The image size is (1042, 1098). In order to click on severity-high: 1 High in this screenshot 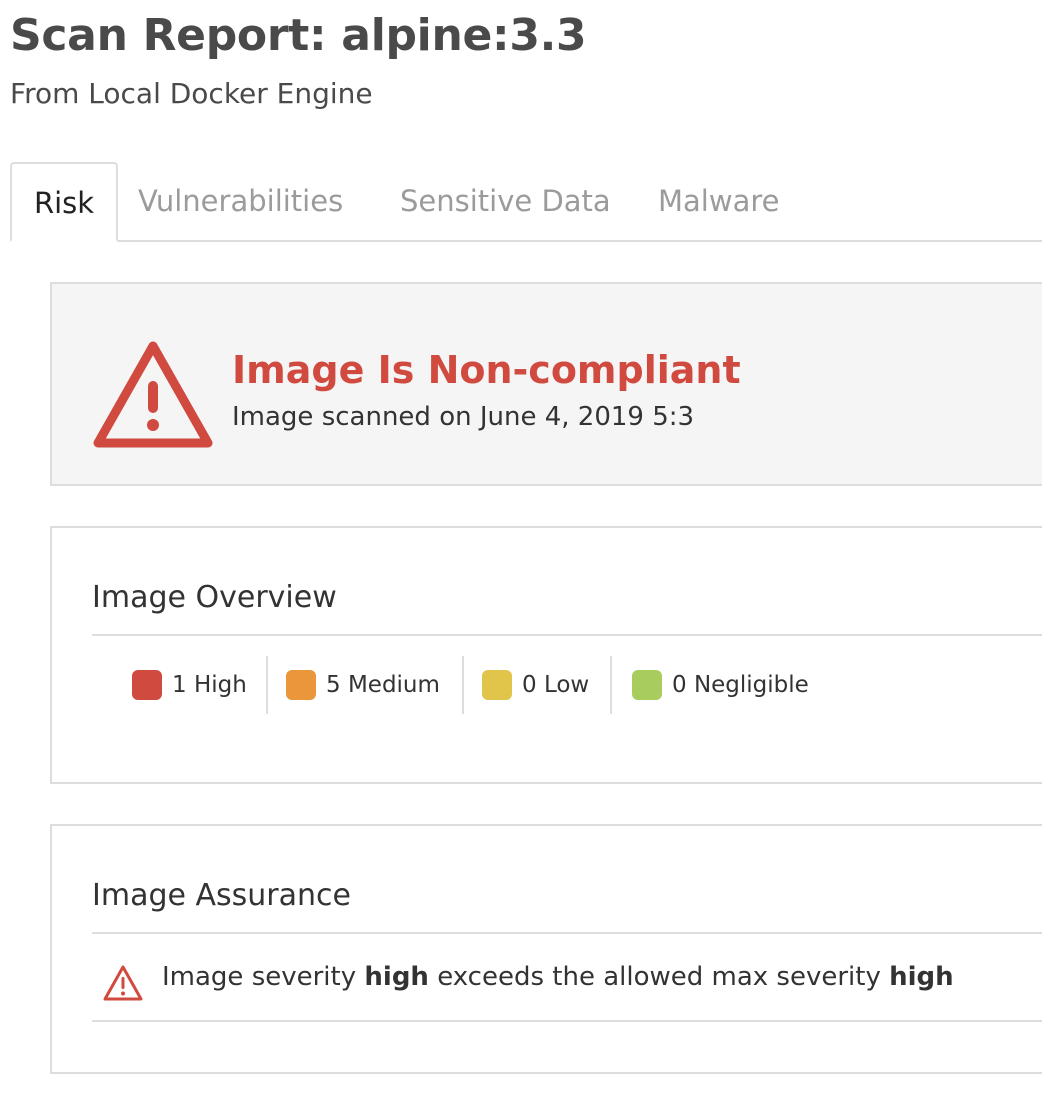, I will do `click(189, 685)`.